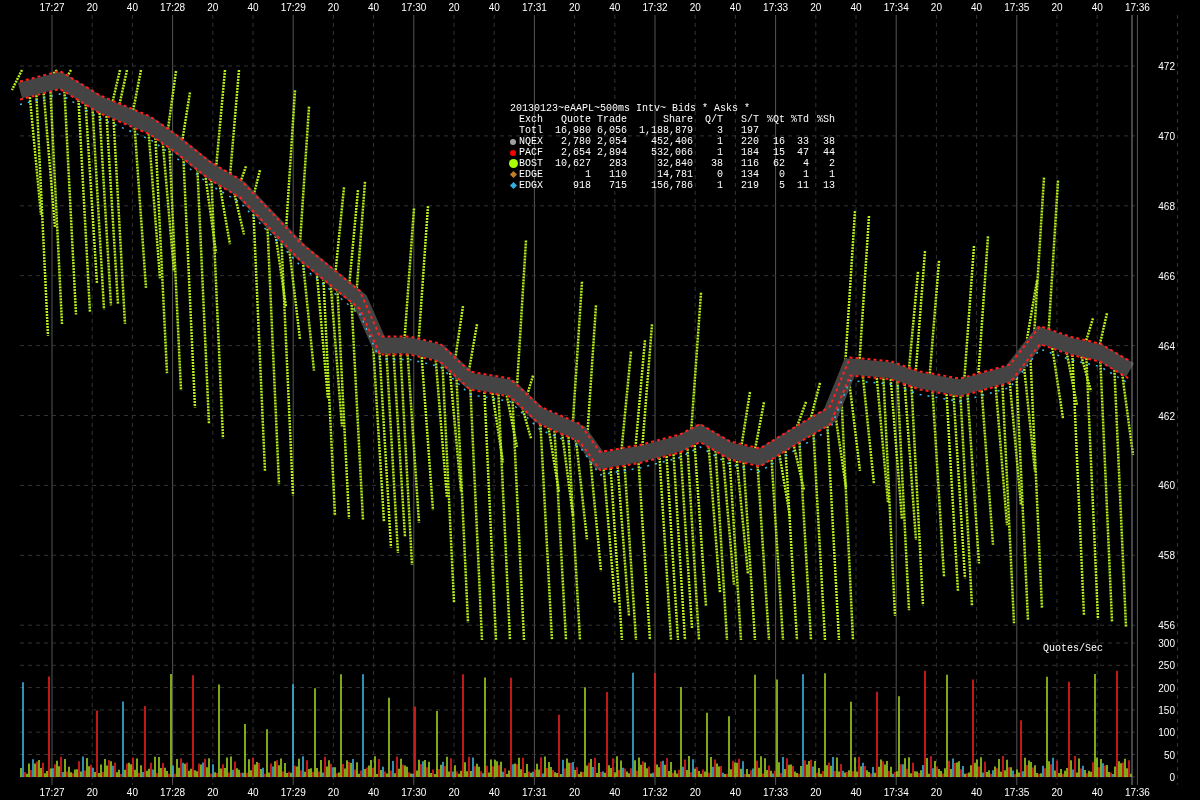 This screenshot has height=800, width=1200. I want to click on legend-cell-text: 4, so click(805, 163).